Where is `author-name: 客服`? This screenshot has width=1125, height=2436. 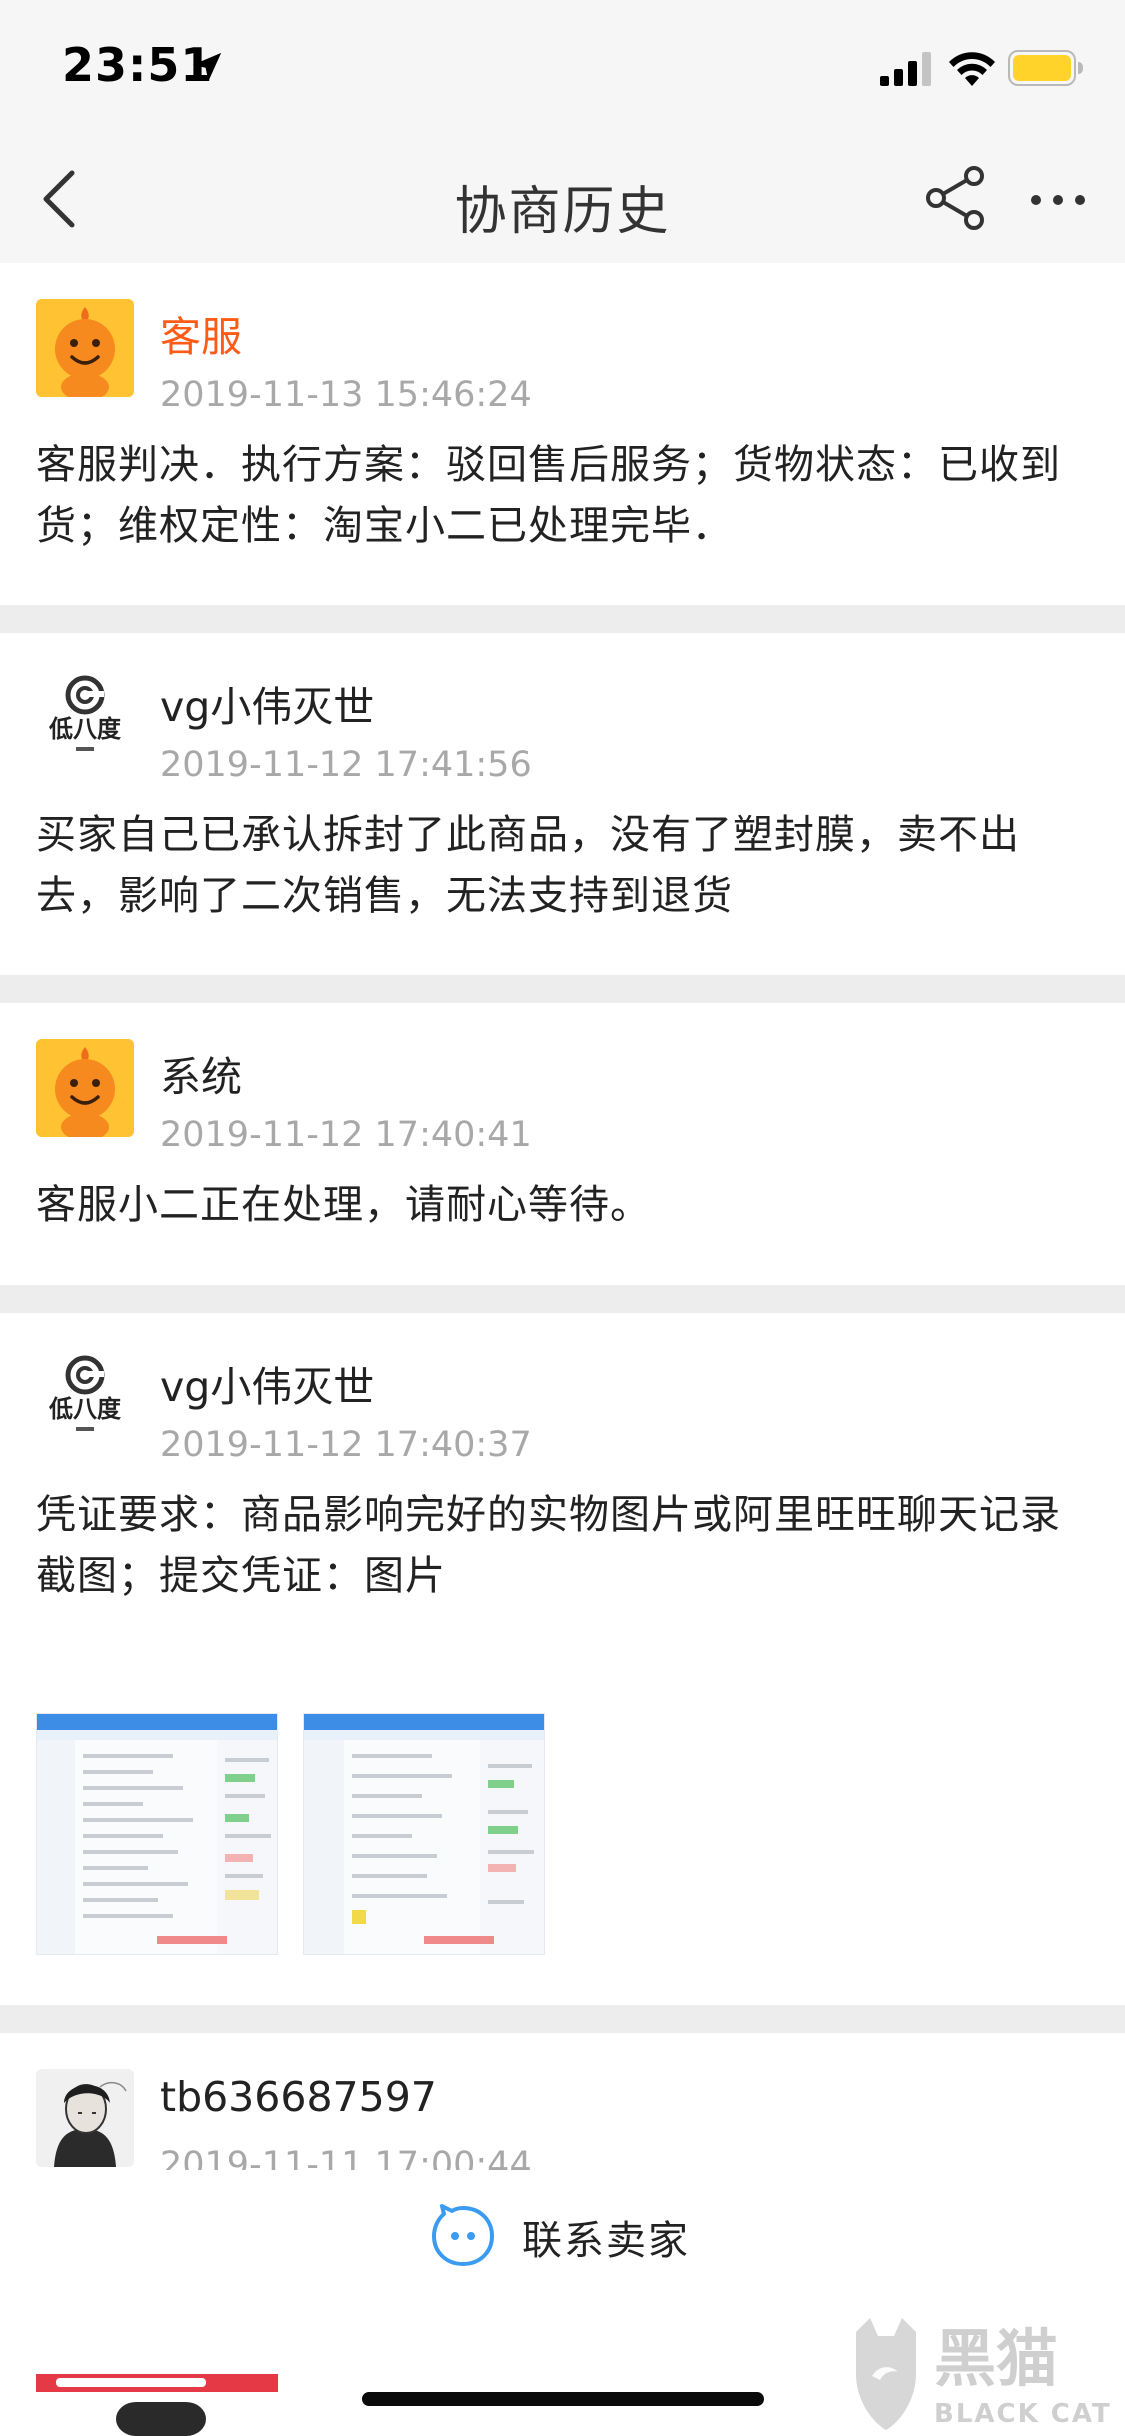 author-name: 客服 is located at coordinates (201, 337).